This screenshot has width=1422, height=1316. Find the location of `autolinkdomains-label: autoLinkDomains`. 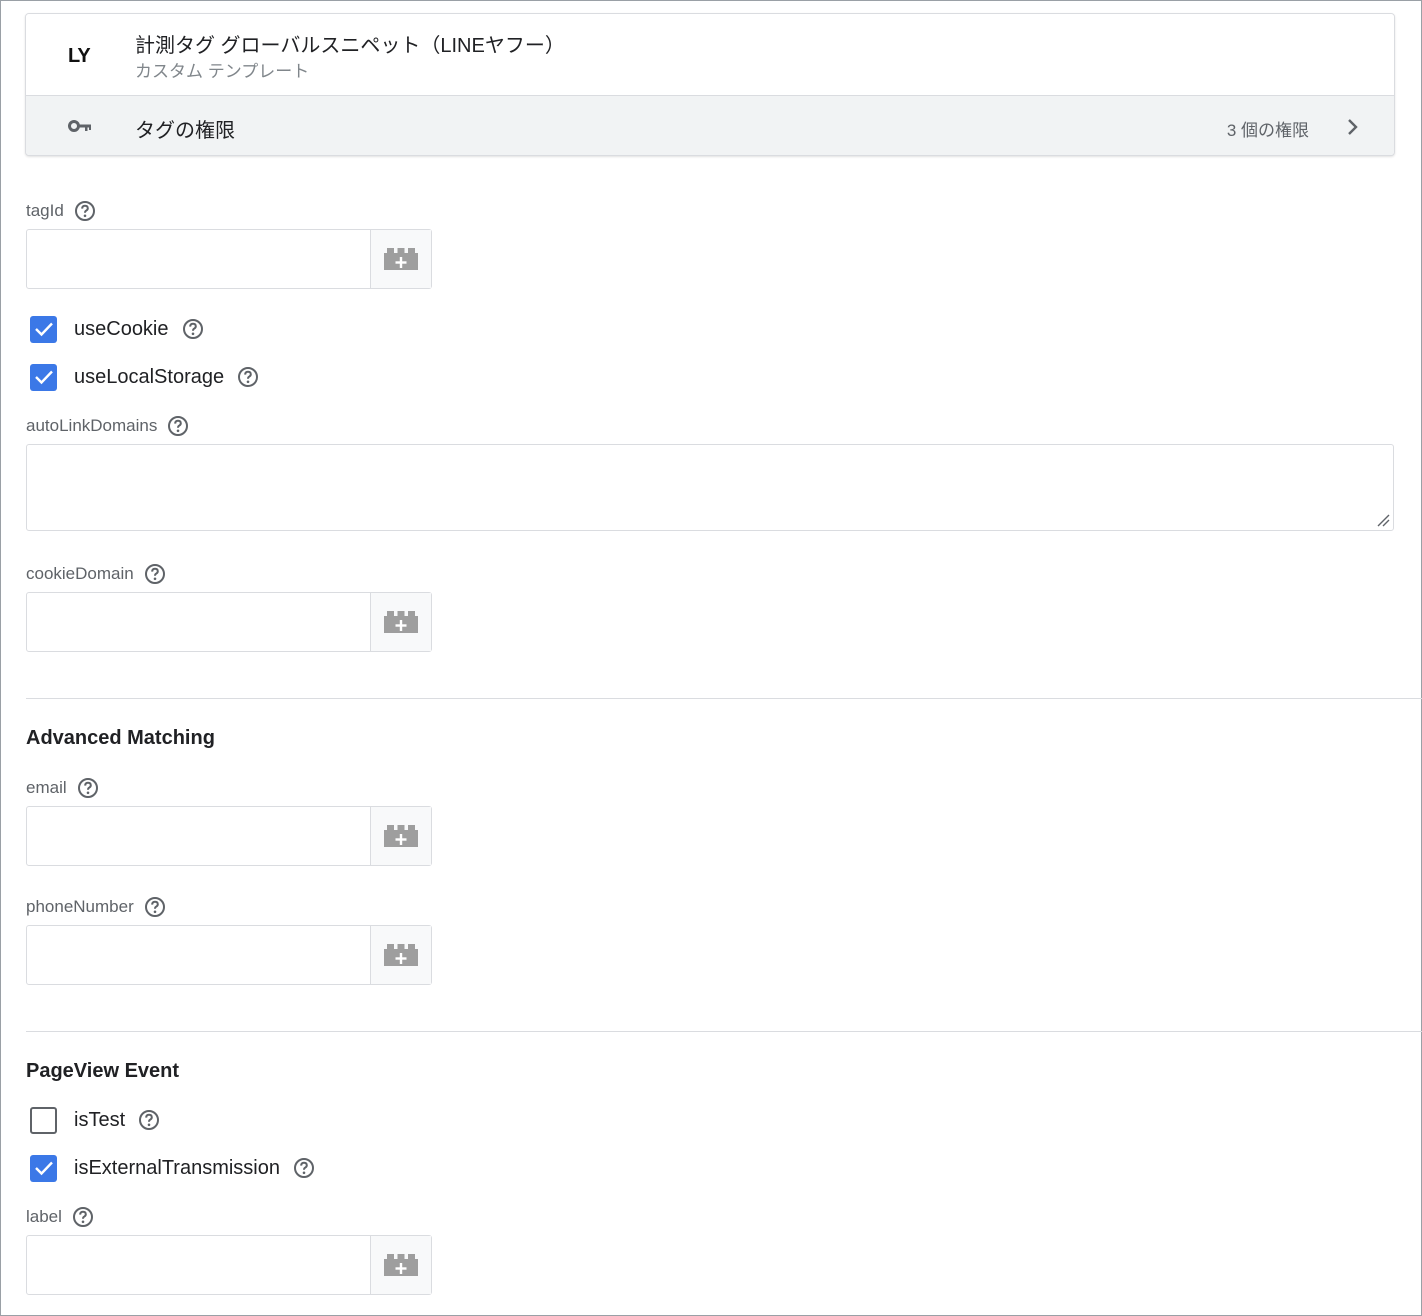

autolinkdomains-label: autoLinkDomains is located at coordinates (92, 425).